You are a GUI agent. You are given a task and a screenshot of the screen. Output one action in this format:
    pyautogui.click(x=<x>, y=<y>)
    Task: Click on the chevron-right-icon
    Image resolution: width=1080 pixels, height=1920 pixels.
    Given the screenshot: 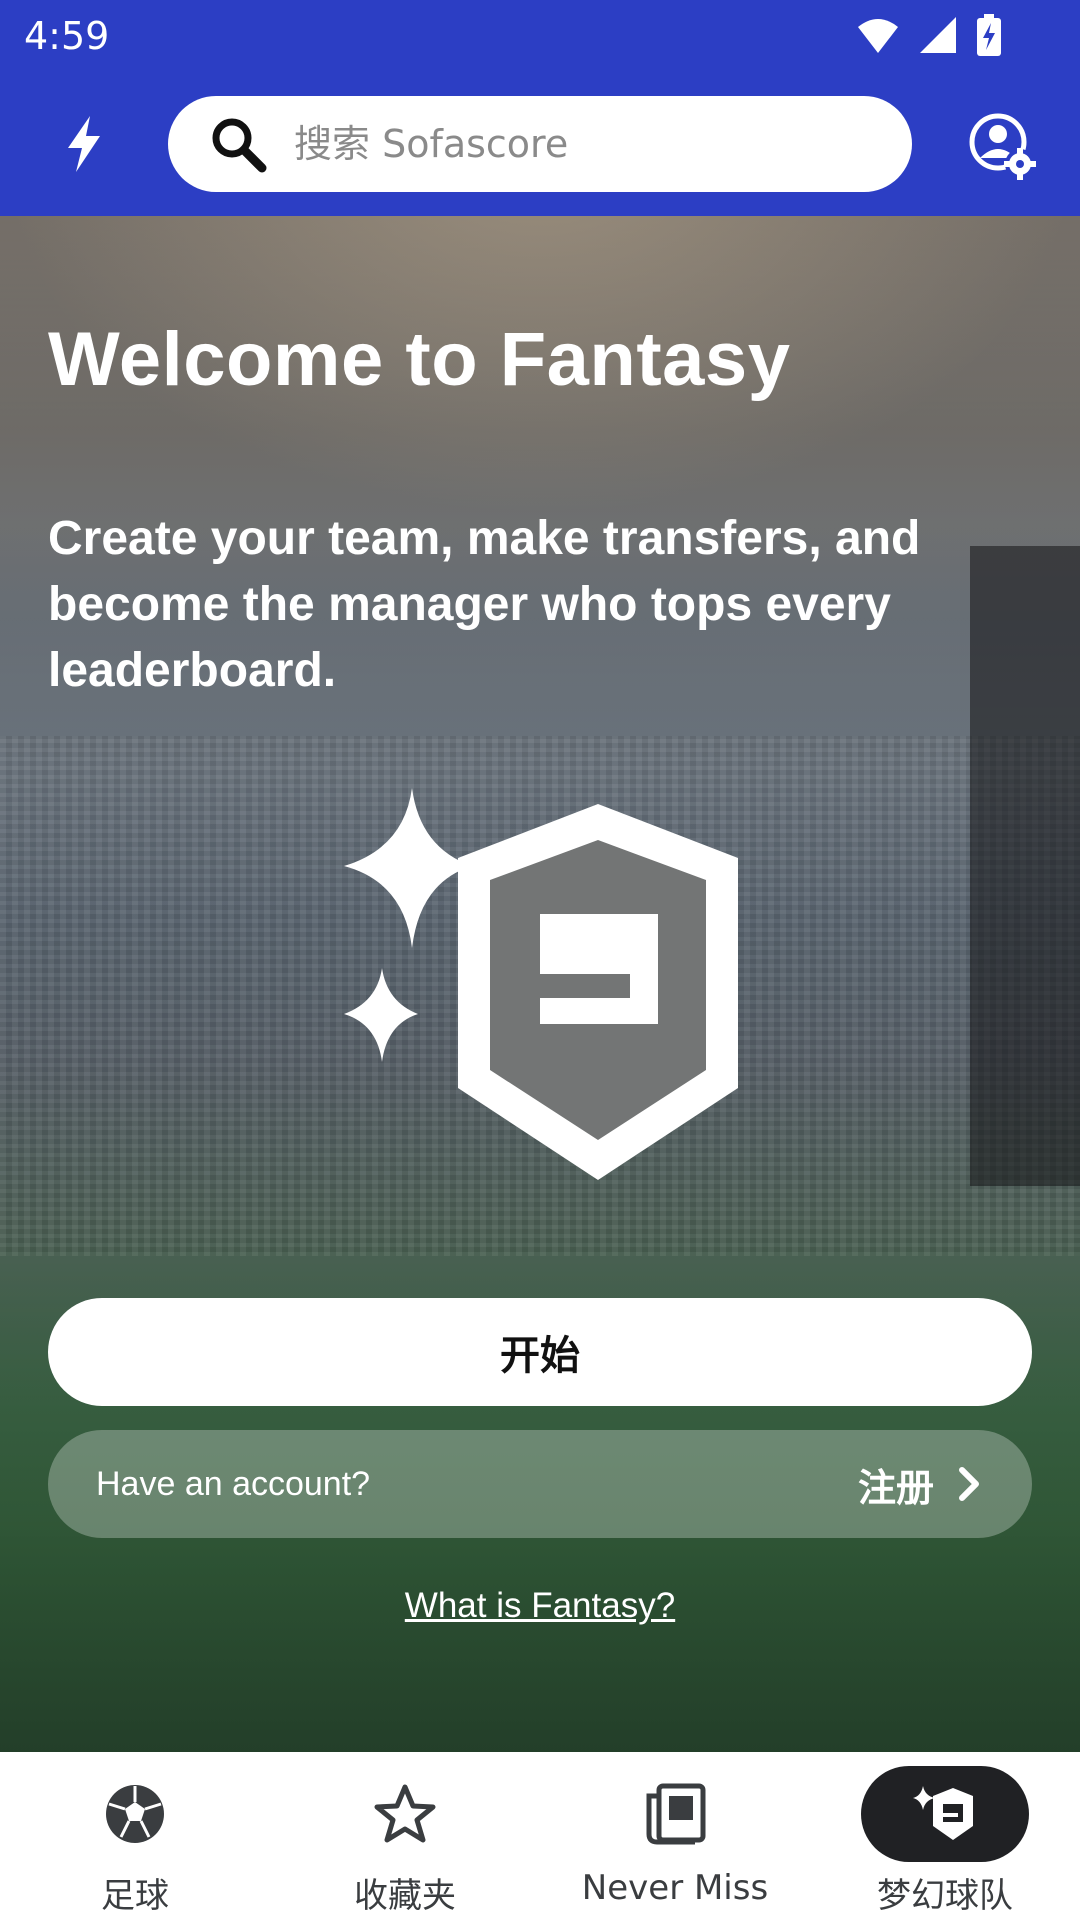 What is the action you would take?
    pyautogui.click(x=969, y=1484)
    